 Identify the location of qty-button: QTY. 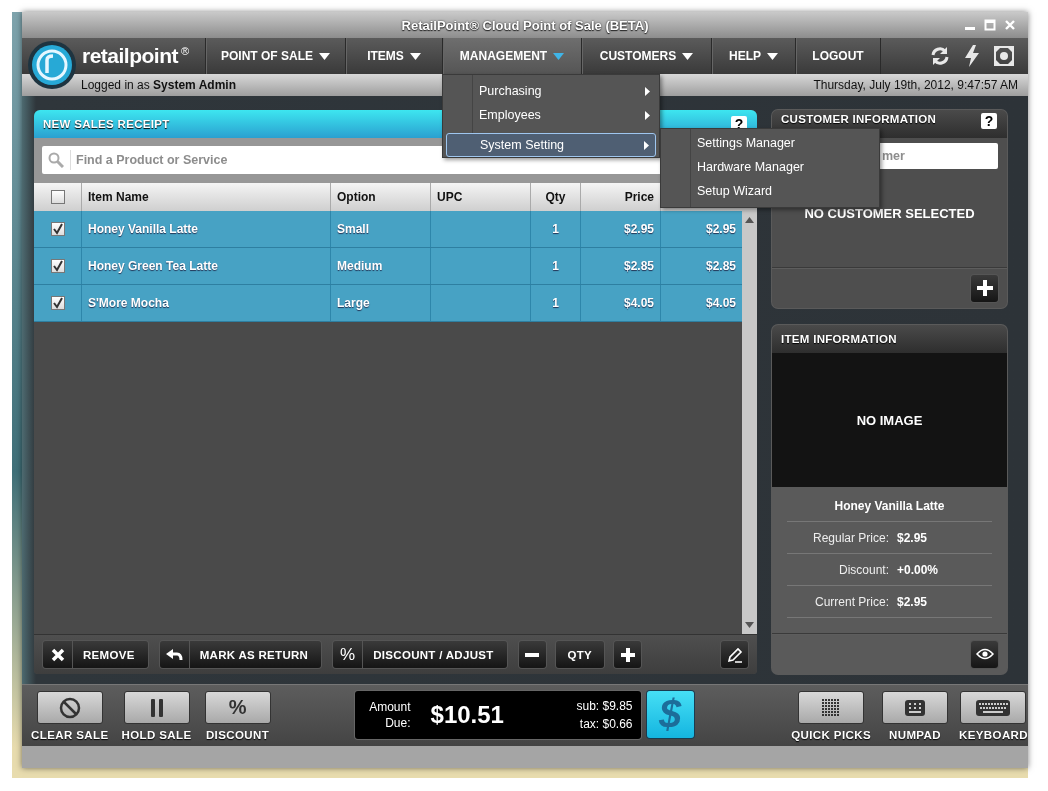
(580, 654).